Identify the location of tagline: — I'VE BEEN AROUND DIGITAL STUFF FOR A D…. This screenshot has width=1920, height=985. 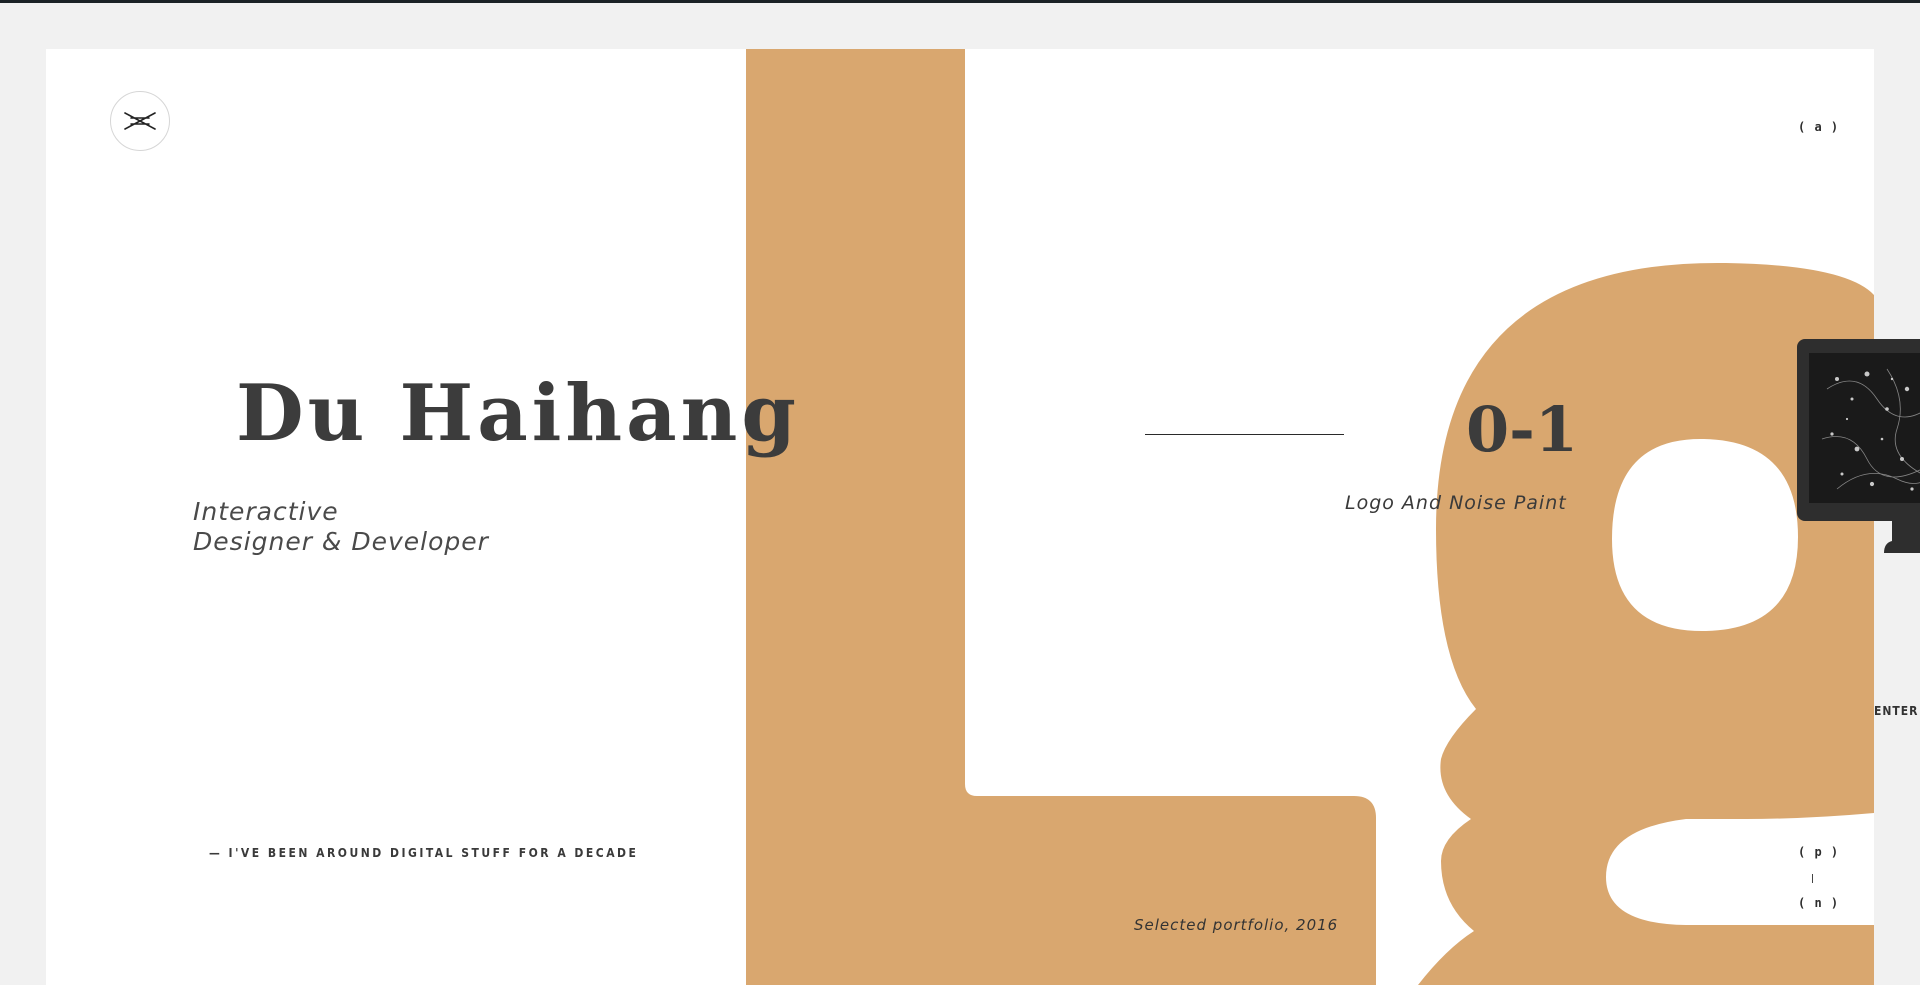
(424, 853).